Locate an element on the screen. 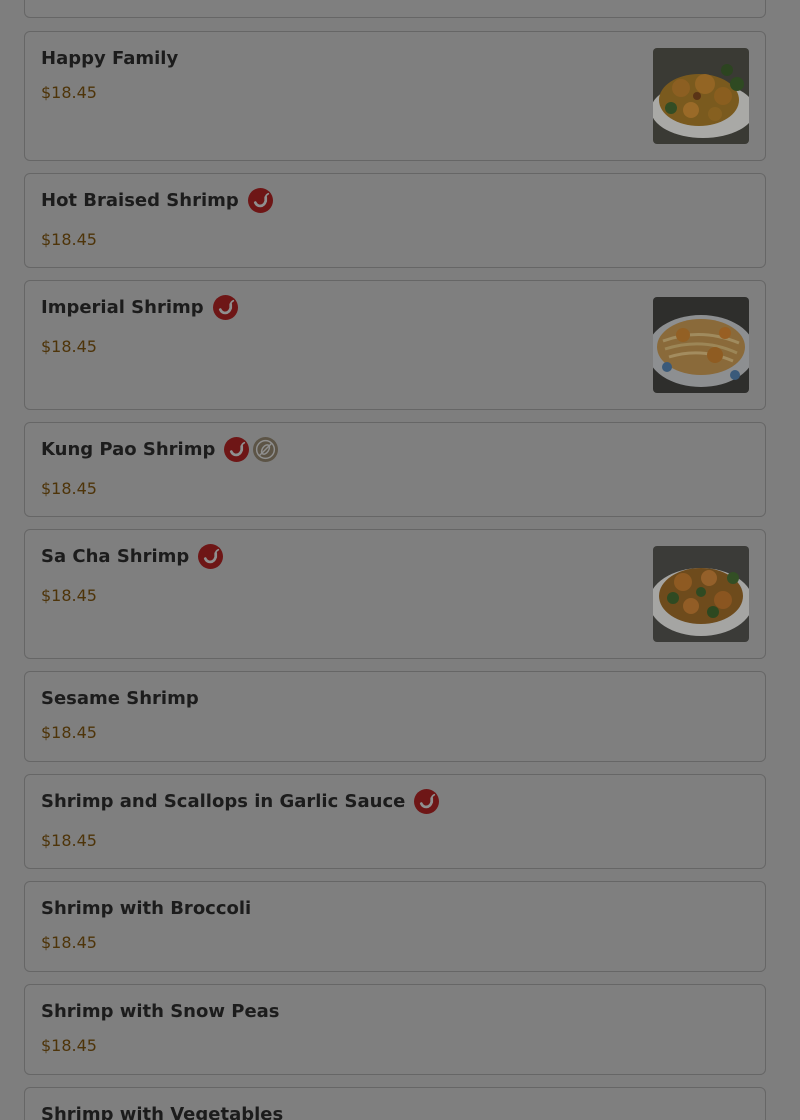 The width and height of the screenshot is (800, 1120). menu-item-title-row: Sesame Shrimp is located at coordinates (120, 698).